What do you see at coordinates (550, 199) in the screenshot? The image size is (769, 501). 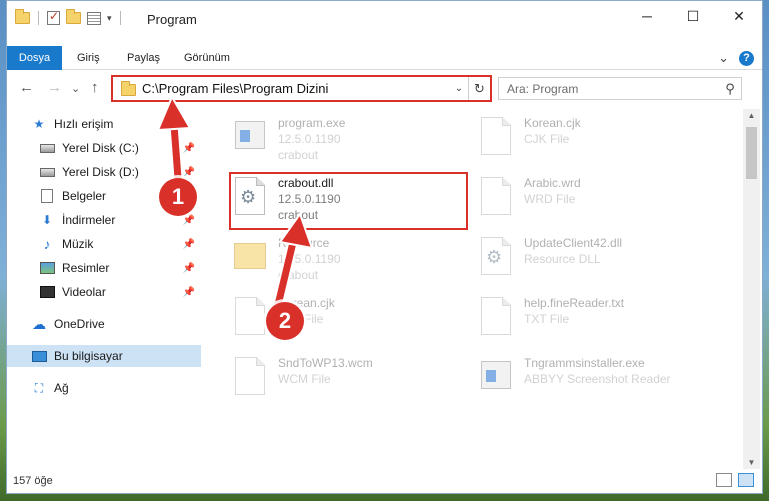 I see `file-type: WRD File` at bounding box center [550, 199].